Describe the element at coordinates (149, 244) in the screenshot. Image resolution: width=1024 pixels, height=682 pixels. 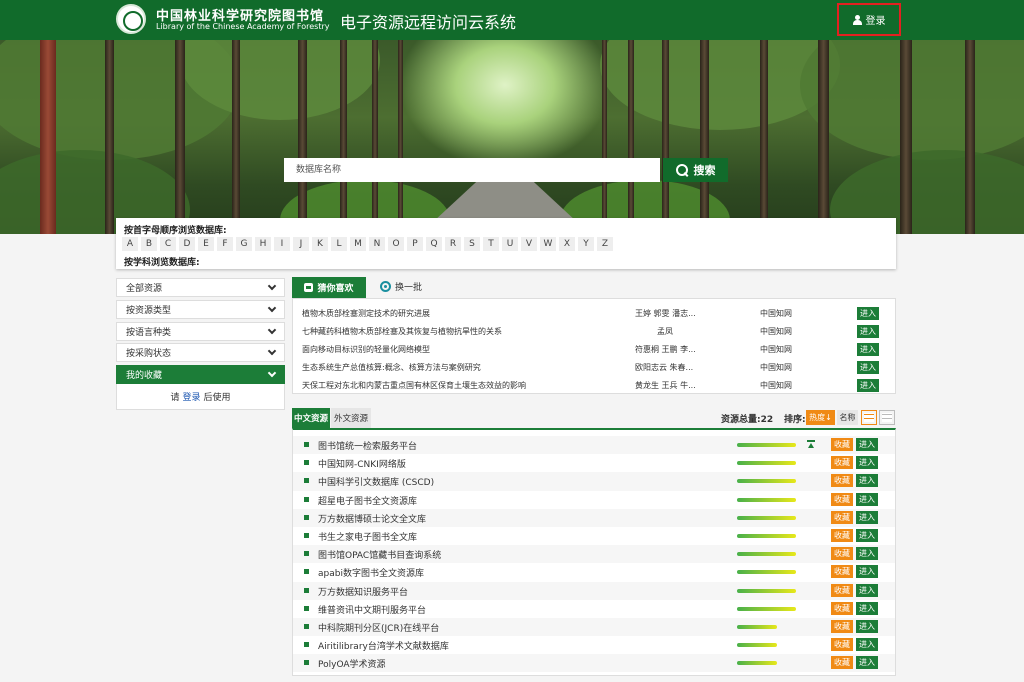
I see `letter-b: B` at that location.